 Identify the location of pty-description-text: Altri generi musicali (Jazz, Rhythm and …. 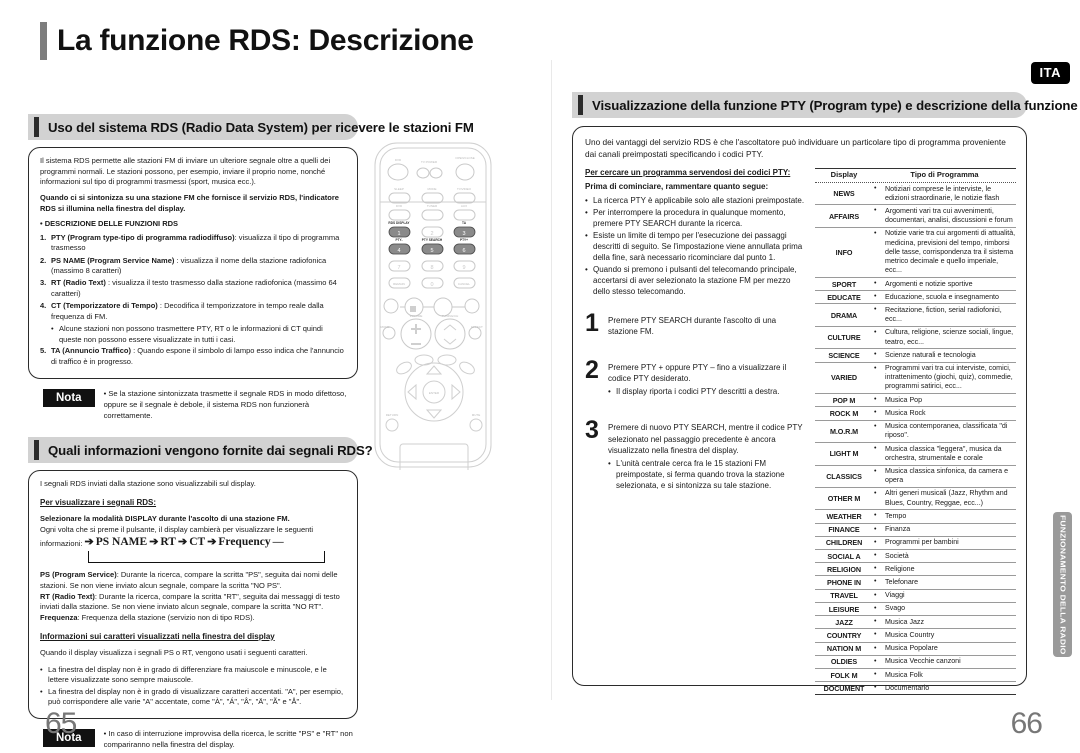
(946, 498).